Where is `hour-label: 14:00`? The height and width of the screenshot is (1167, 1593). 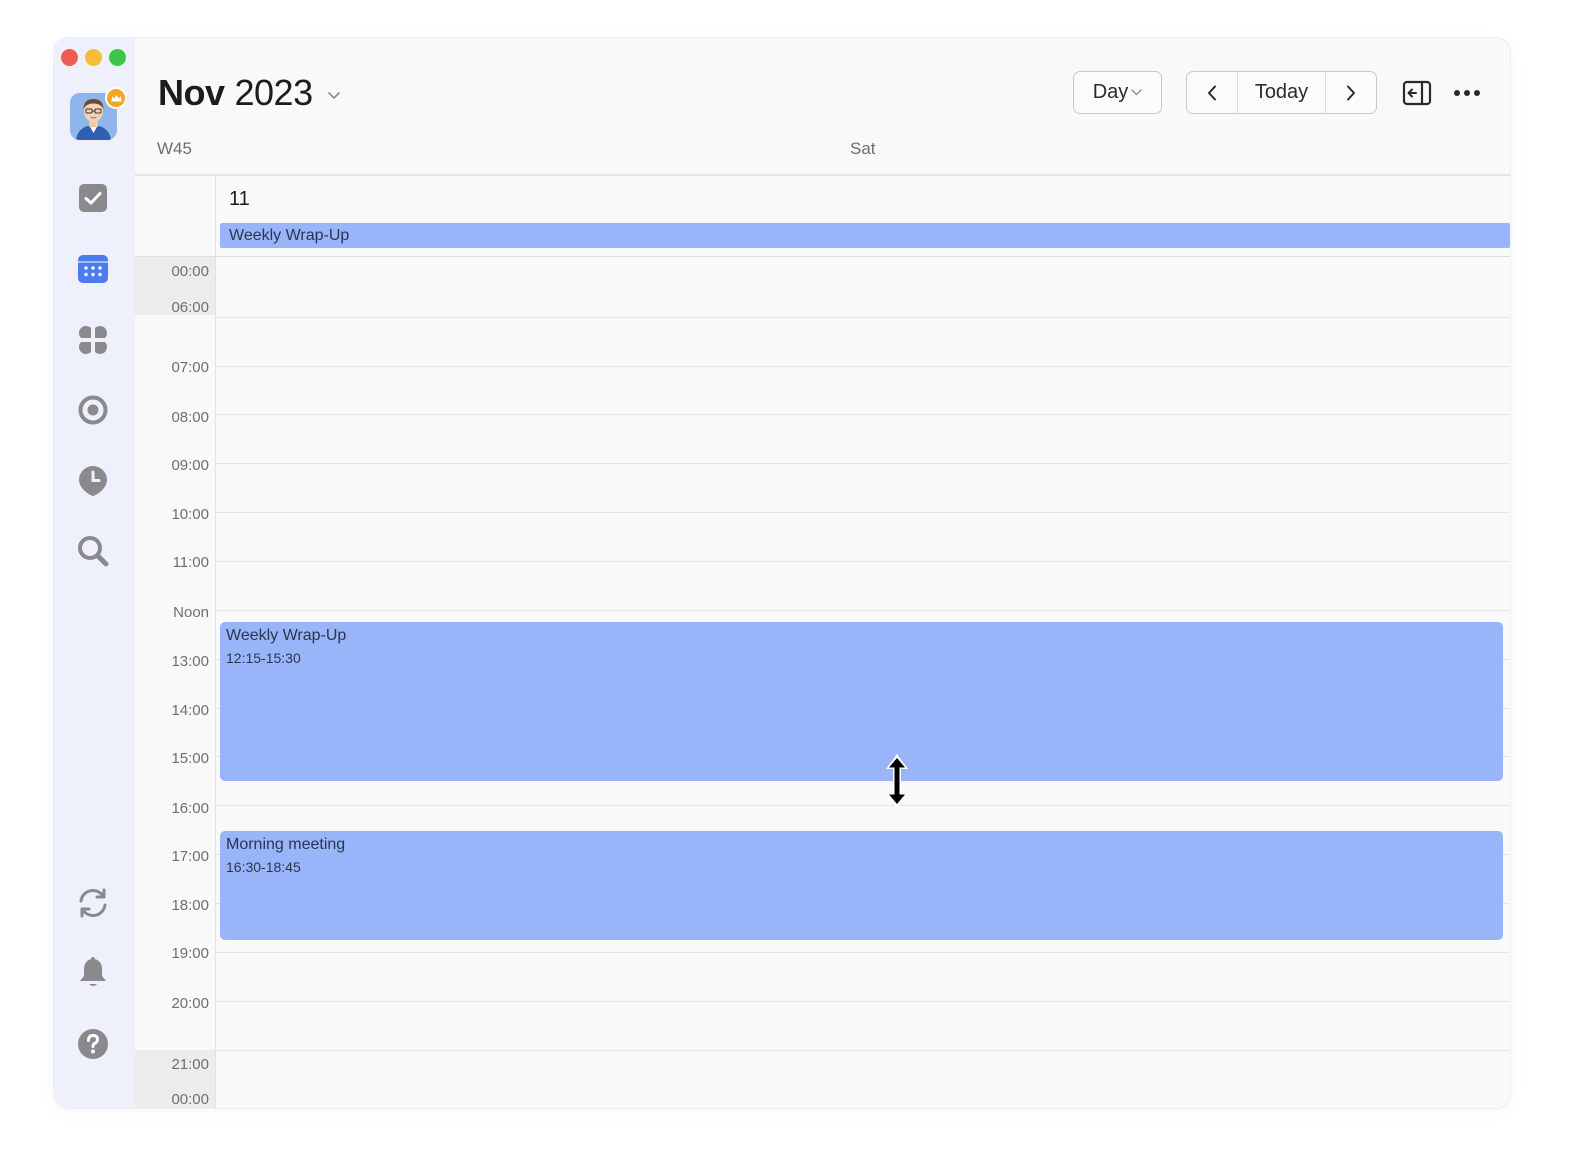
hour-label: 14:00 is located at coordinates (190, 710).